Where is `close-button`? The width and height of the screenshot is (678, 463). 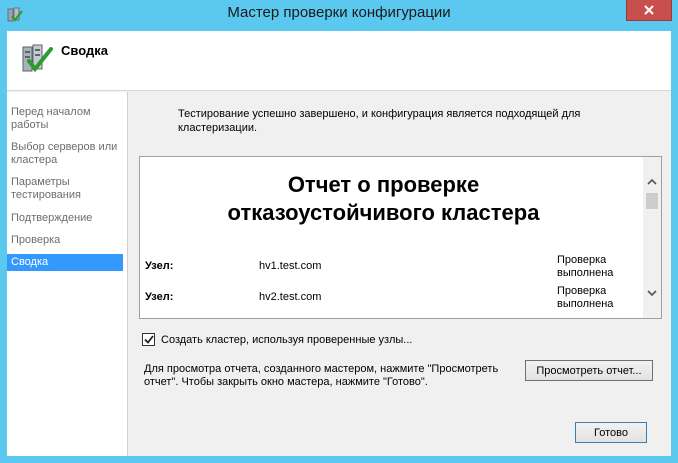 close-button is located at coordinates (649, 10).